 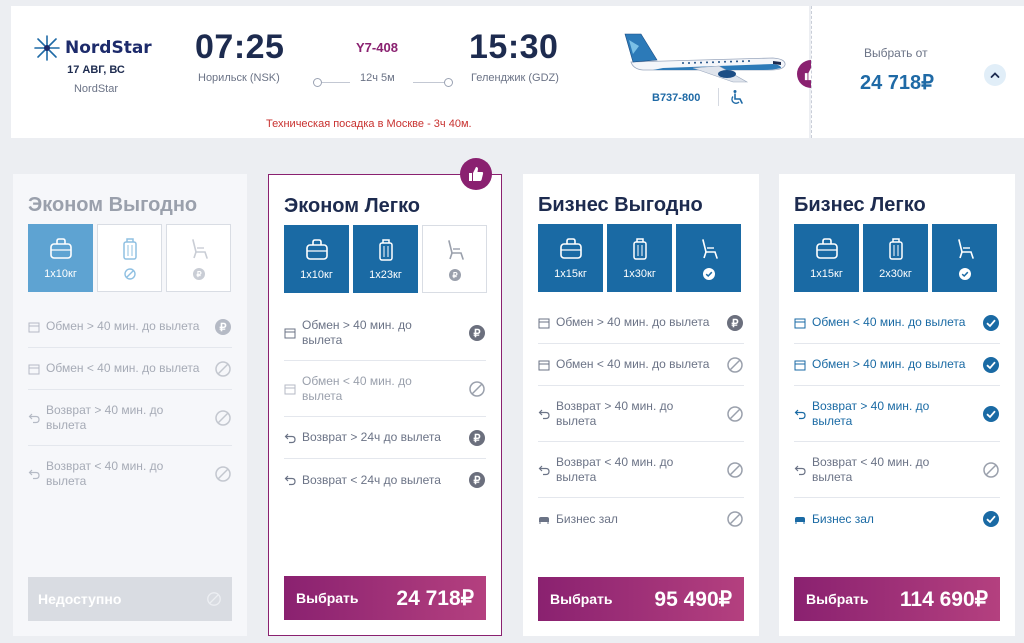 What do you see at coordinates (641, 599) in the screenshot?
I see `select-tariff-button: Выбрать 95 490₽` at bounding box center [641, 599].